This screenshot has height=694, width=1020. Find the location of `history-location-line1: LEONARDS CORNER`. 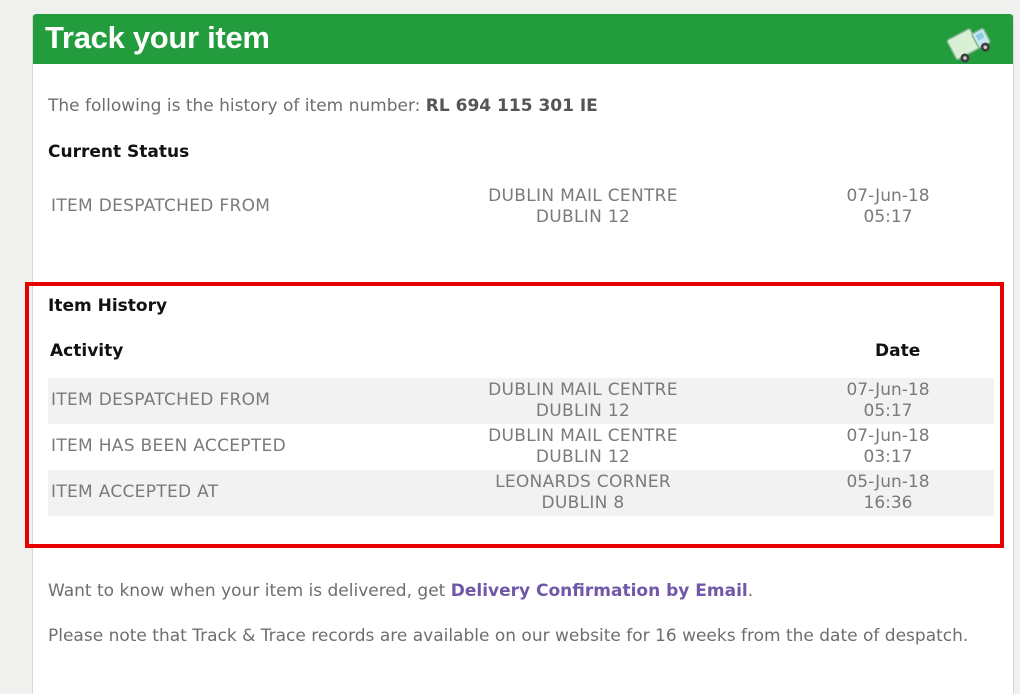

history-location-line1: LEONARDS CORNER is located at coordinates (583, 482).